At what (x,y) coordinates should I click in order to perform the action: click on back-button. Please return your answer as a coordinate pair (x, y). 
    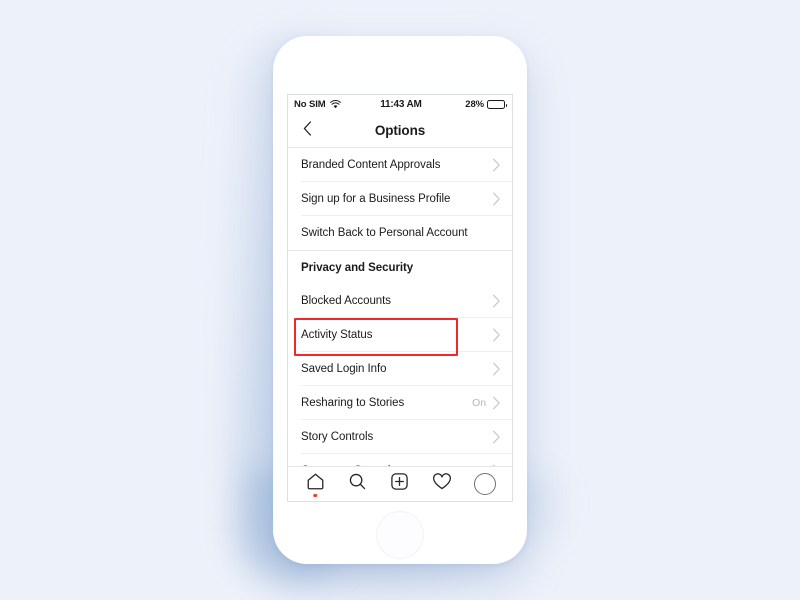
    Looking at the image, I should click on (307, 131).